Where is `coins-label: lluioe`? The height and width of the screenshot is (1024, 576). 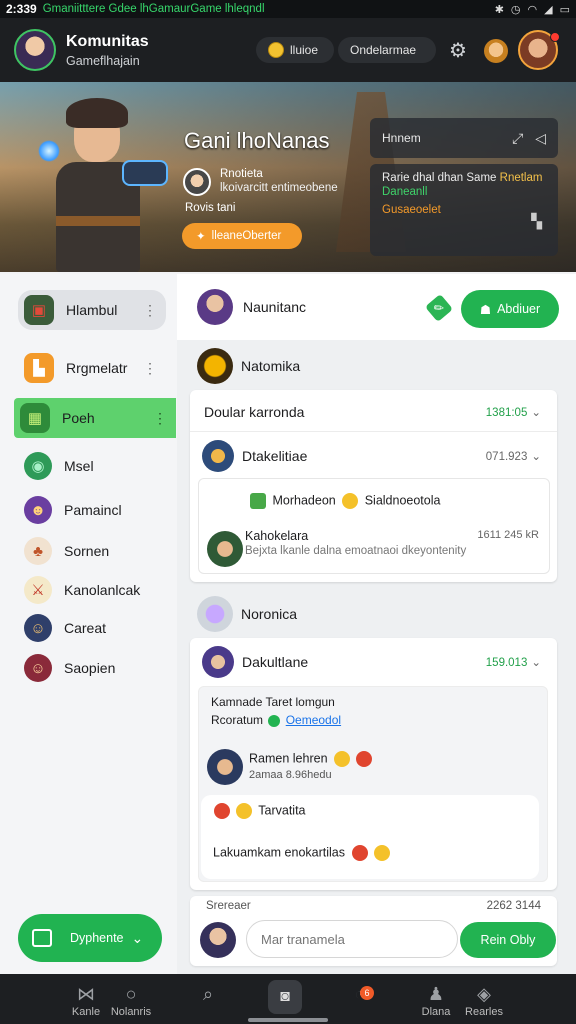
coins-label: lluioe is located at coordinates (304, 50).